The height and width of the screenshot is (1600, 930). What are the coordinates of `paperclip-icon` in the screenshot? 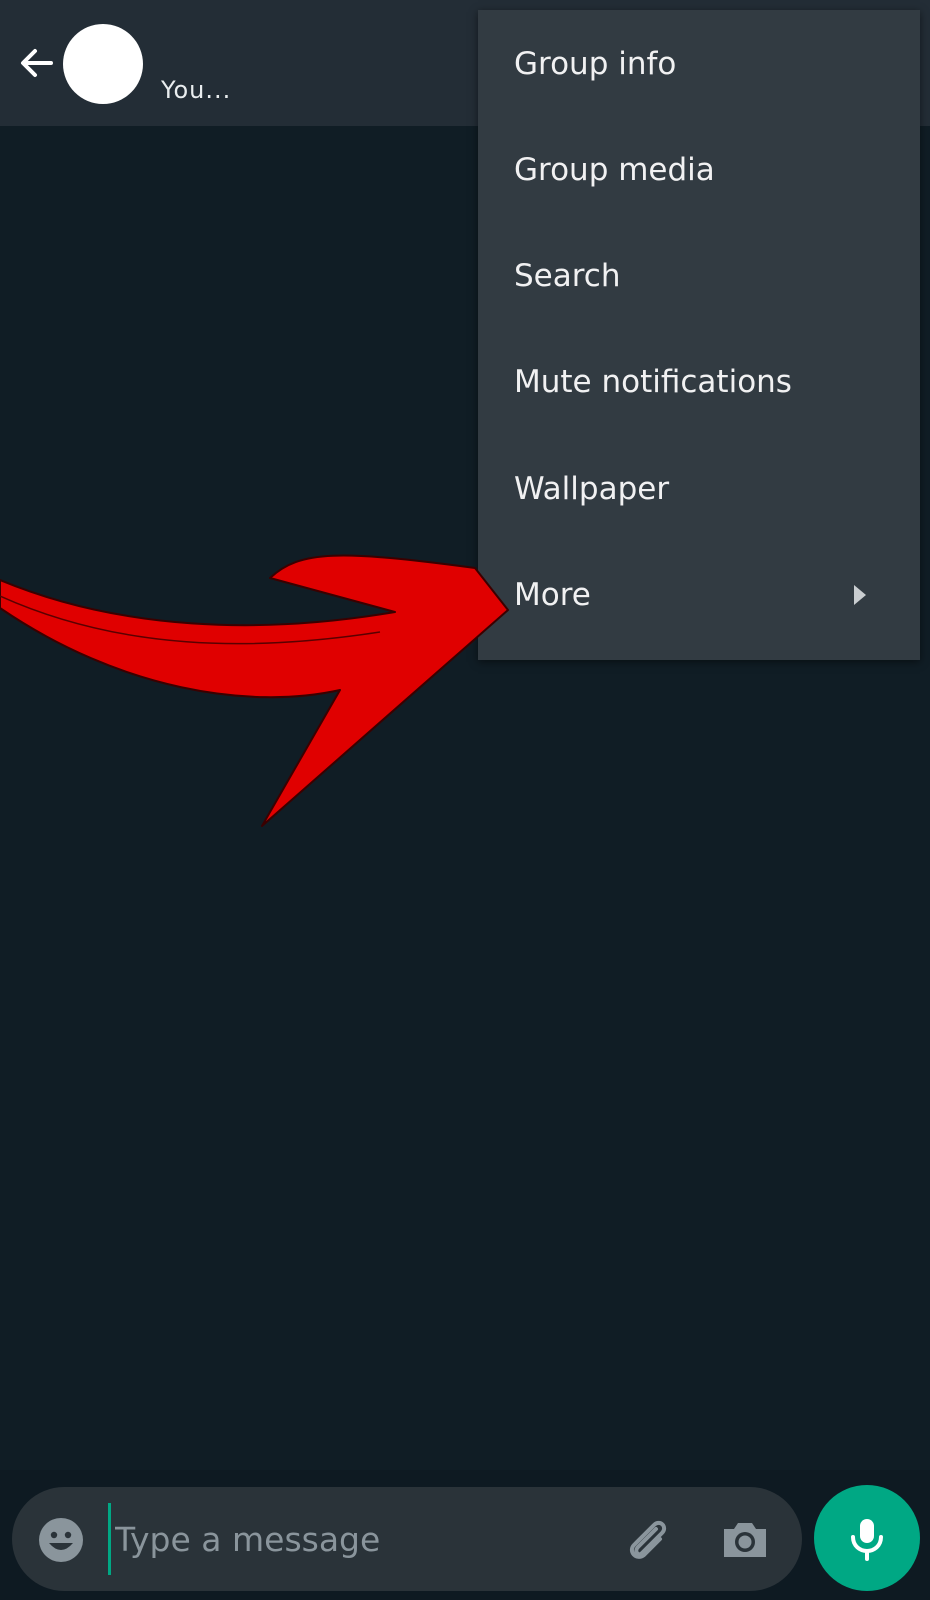 It's located at (648, 1539).